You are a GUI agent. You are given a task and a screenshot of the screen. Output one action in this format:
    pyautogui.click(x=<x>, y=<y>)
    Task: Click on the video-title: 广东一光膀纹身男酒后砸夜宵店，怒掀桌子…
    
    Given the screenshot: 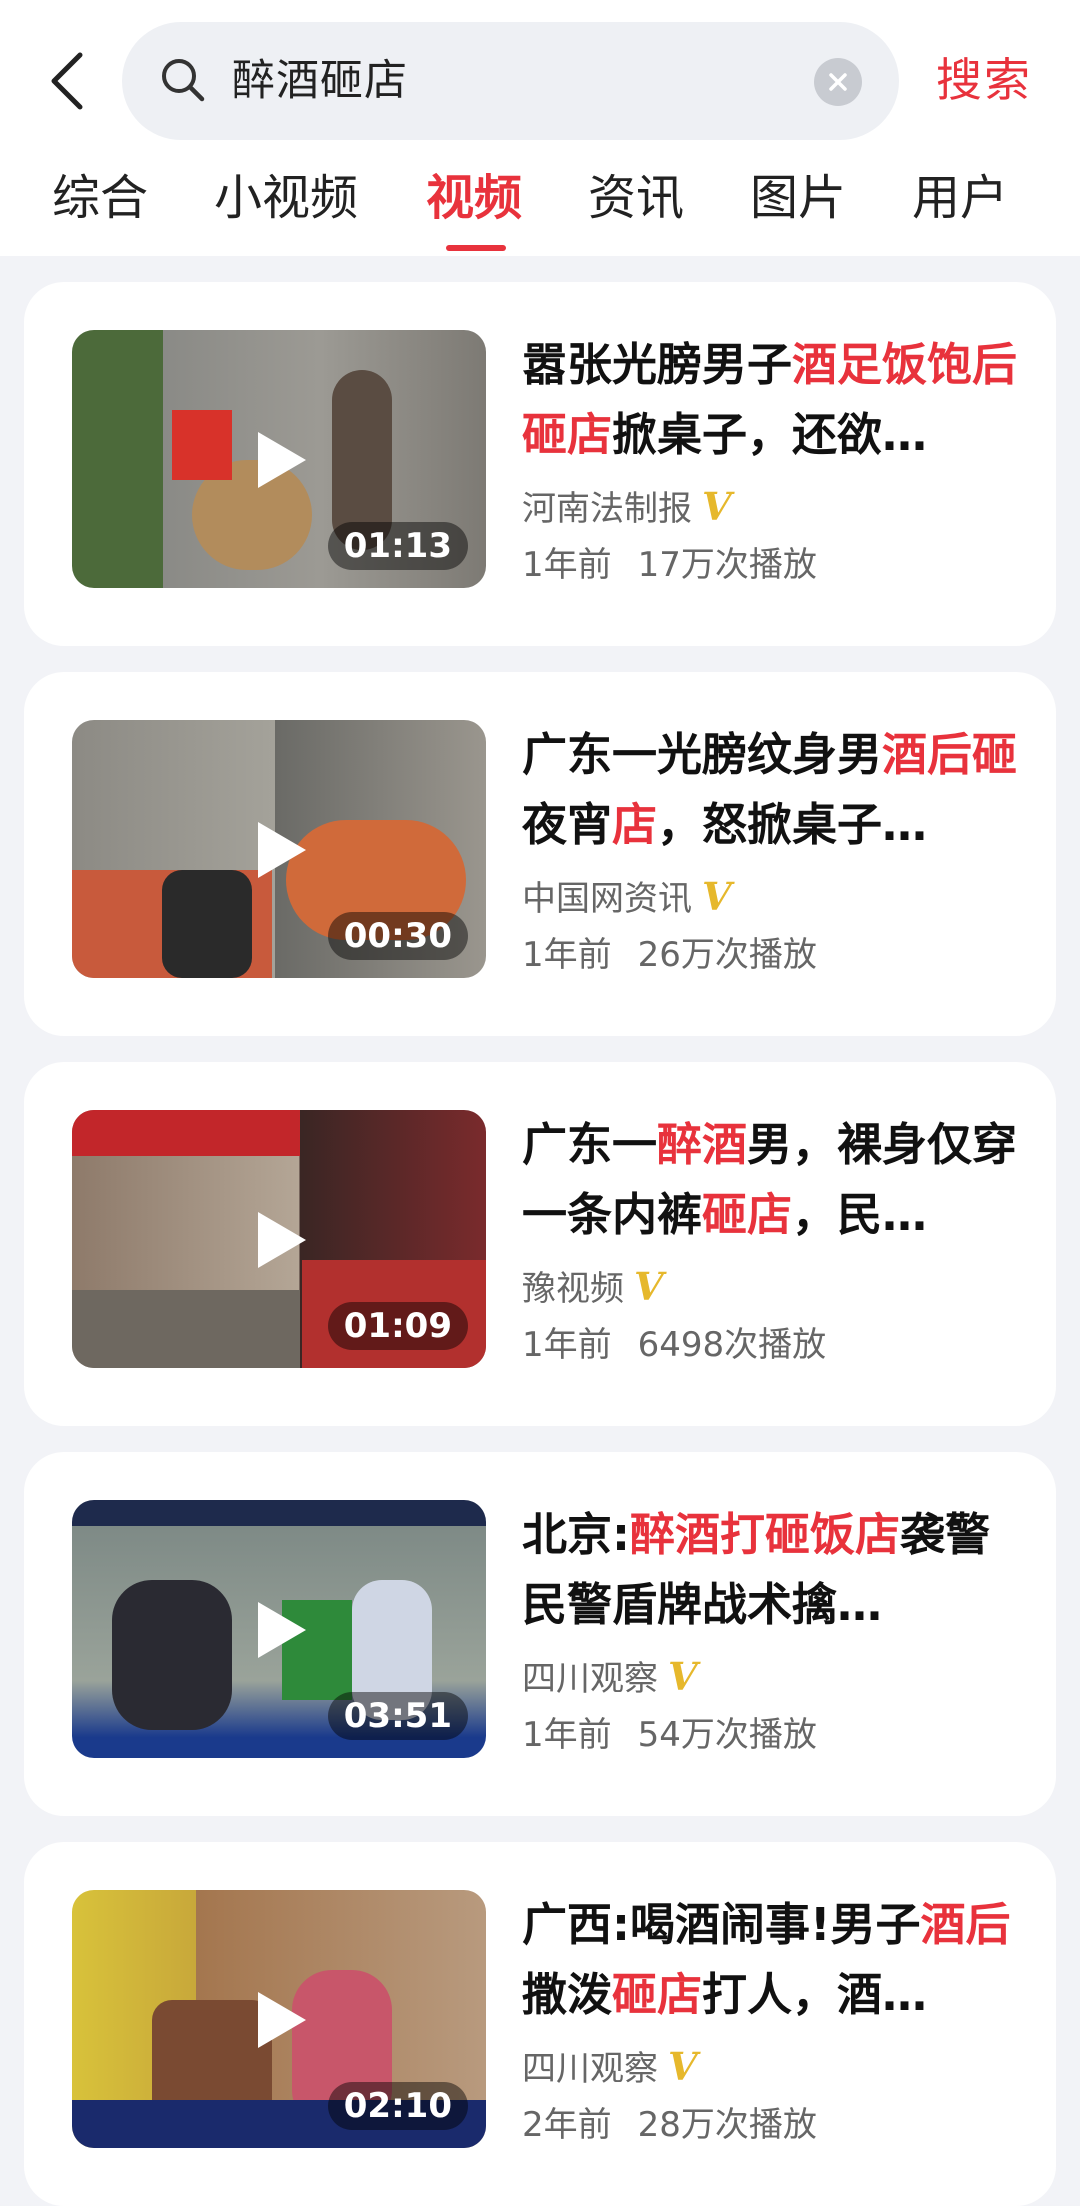 What is the action you would take?
    pyautogui.click(x=777, y=800)
    